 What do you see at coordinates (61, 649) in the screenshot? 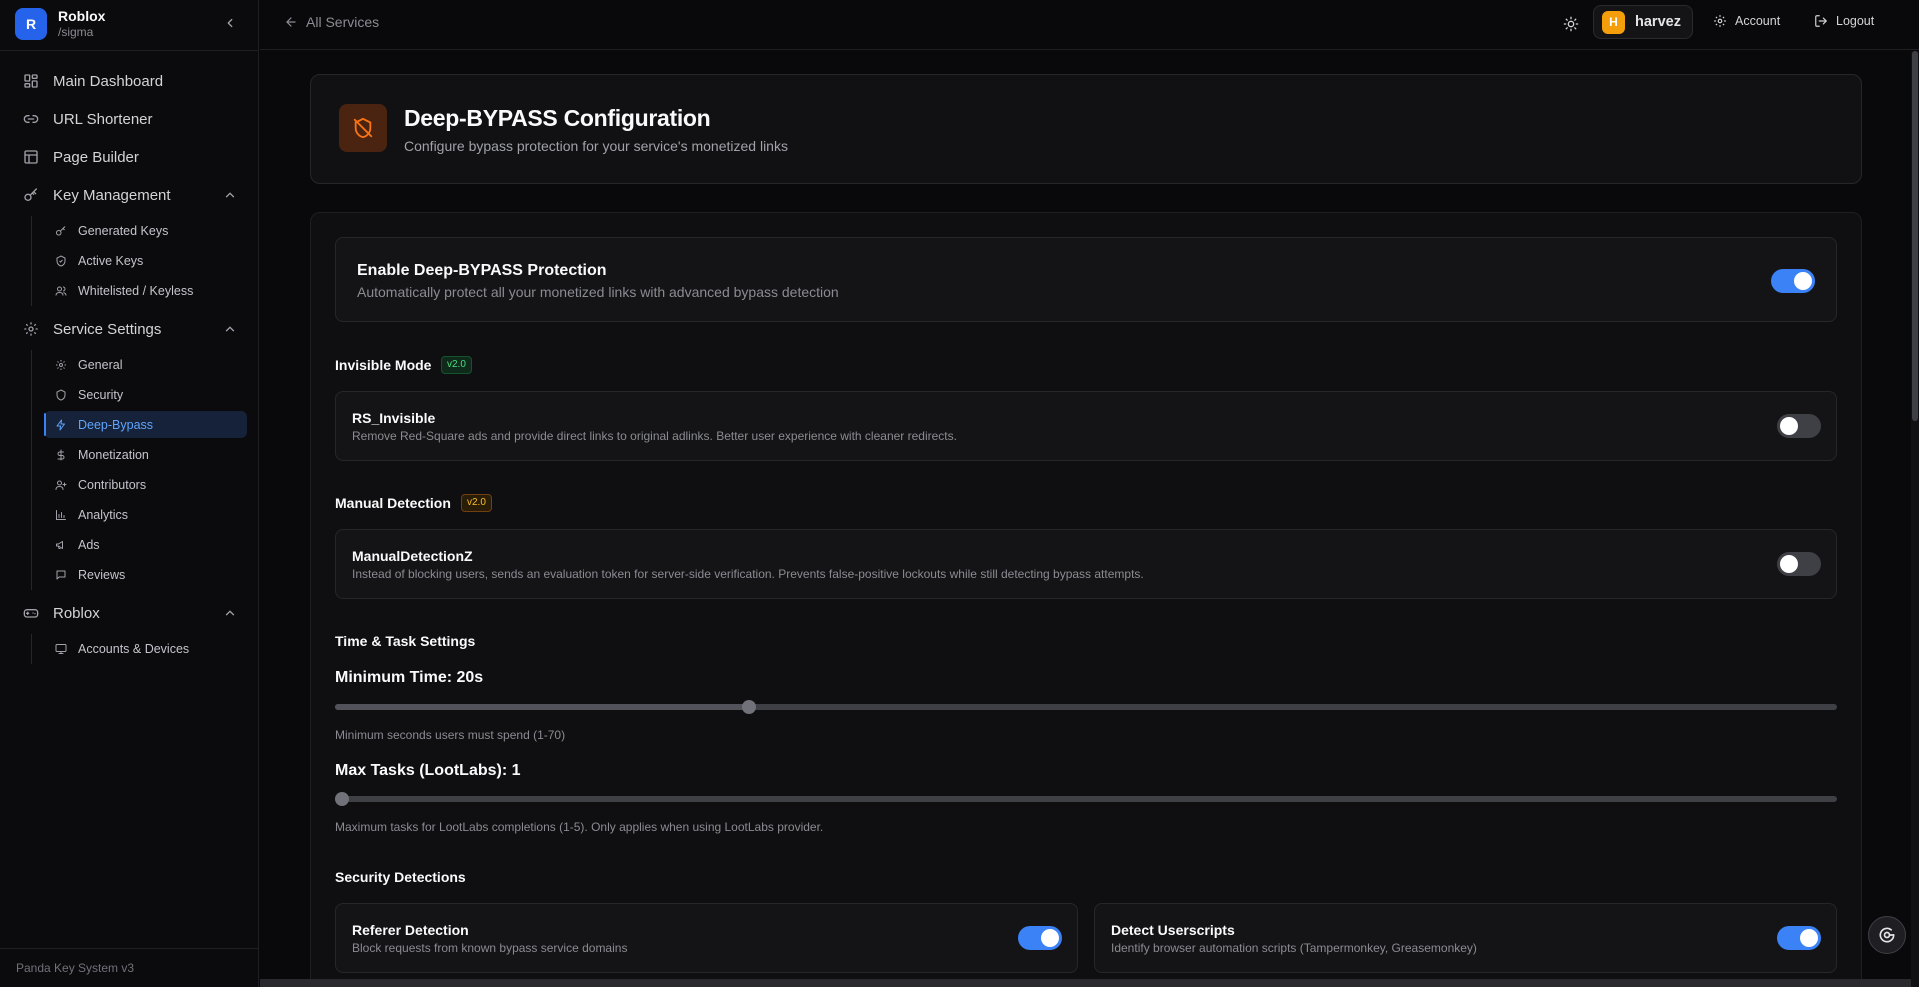
I see `monitor-icon` at bounding box center [61, 649].